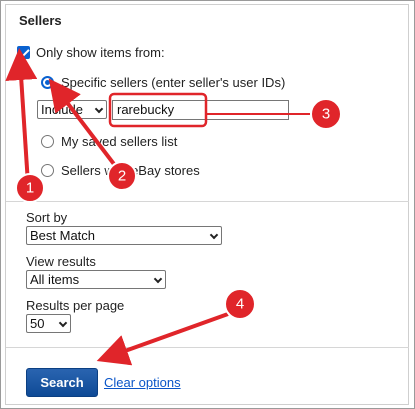 The height and width of the screenshot is (409, 415). I want to click on clear-options-link: Clear options, so click(142, 382).